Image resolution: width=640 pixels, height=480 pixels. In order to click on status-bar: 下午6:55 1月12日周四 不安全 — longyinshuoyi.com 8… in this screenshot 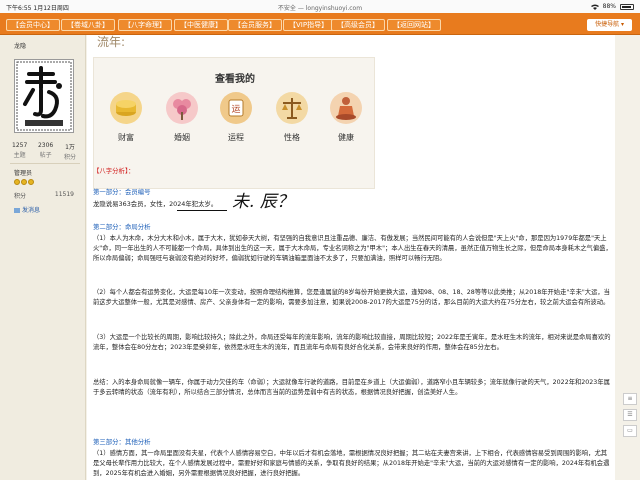, I will do `click(320, 6)`.